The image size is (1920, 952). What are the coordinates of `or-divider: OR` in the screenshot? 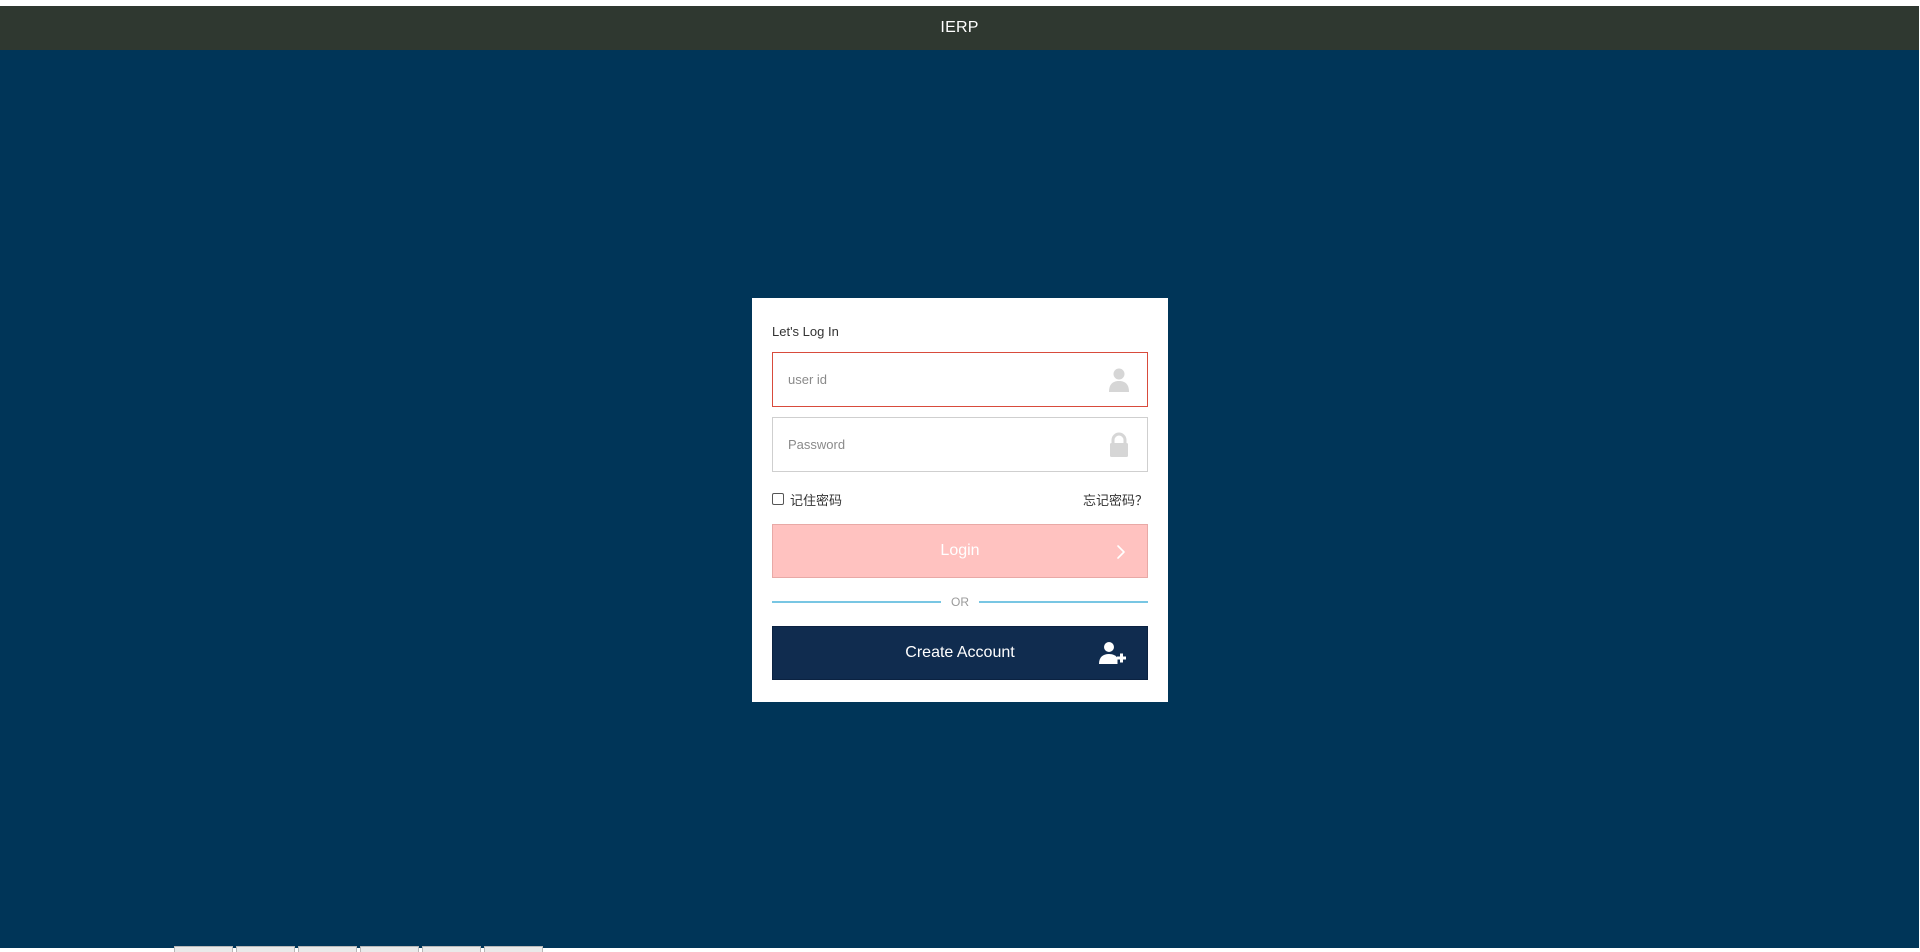 It's located at (960, 602).